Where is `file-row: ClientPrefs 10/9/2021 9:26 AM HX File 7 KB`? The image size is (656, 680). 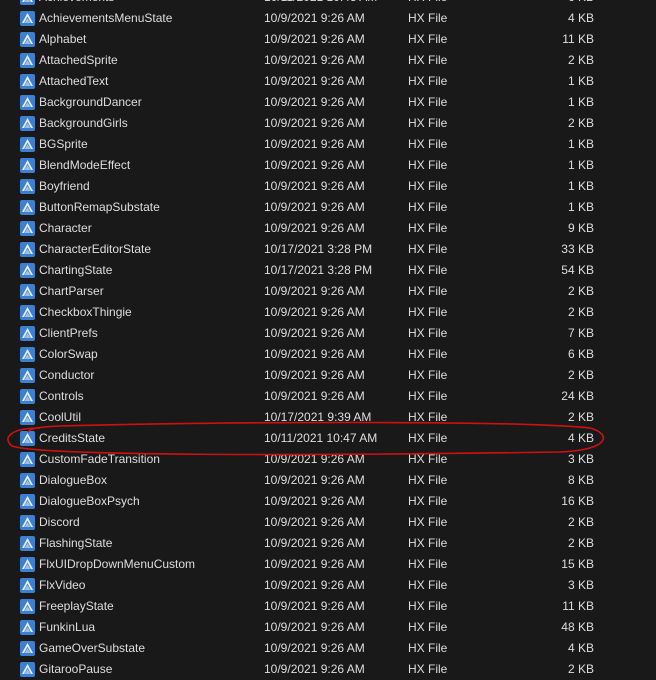
file-row: ClientPrefs 10/9/2021 9:26 AM HX File 7 KB is located at coordinates (328, 333).